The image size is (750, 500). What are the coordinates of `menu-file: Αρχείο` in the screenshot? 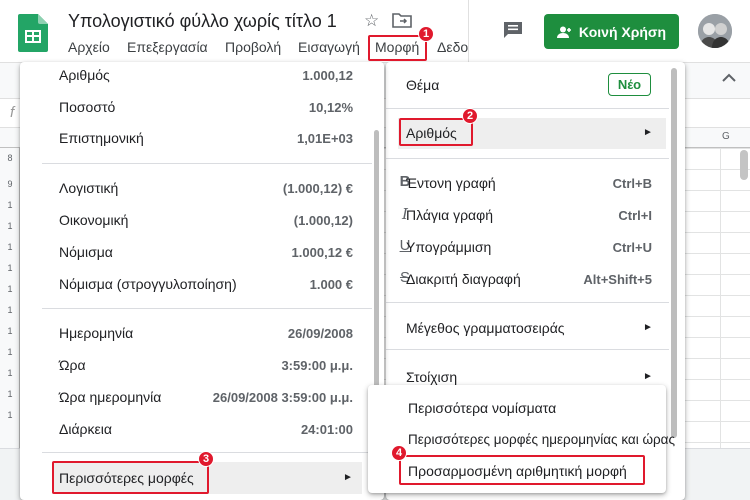 It's located at (89, 47).